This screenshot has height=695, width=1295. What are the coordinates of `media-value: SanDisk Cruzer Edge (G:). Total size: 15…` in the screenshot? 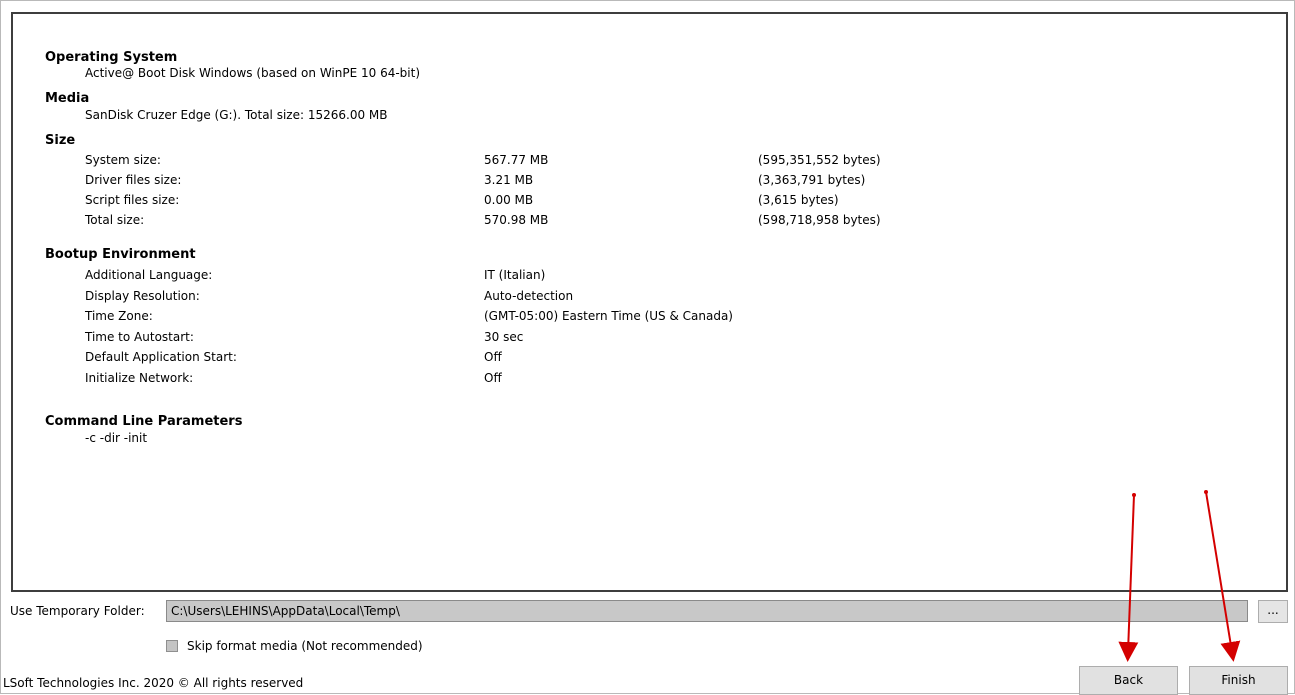 It's located at (236, 115).